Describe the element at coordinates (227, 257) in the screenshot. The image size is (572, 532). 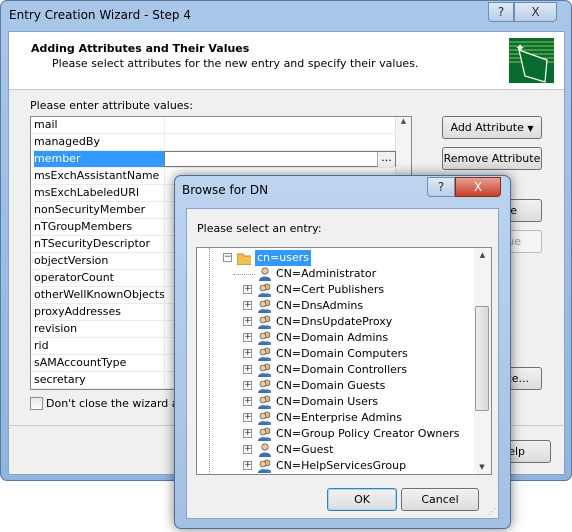
I see `collapse-icon: −` at that location.